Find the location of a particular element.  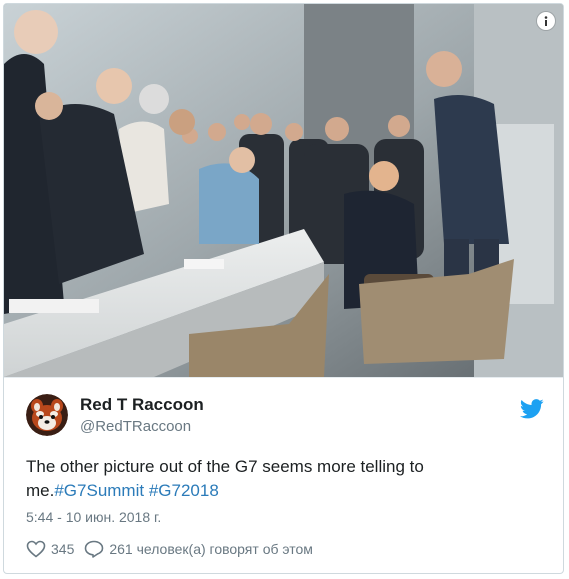

twitter-bird-icon is located at coordinates (532, 409).